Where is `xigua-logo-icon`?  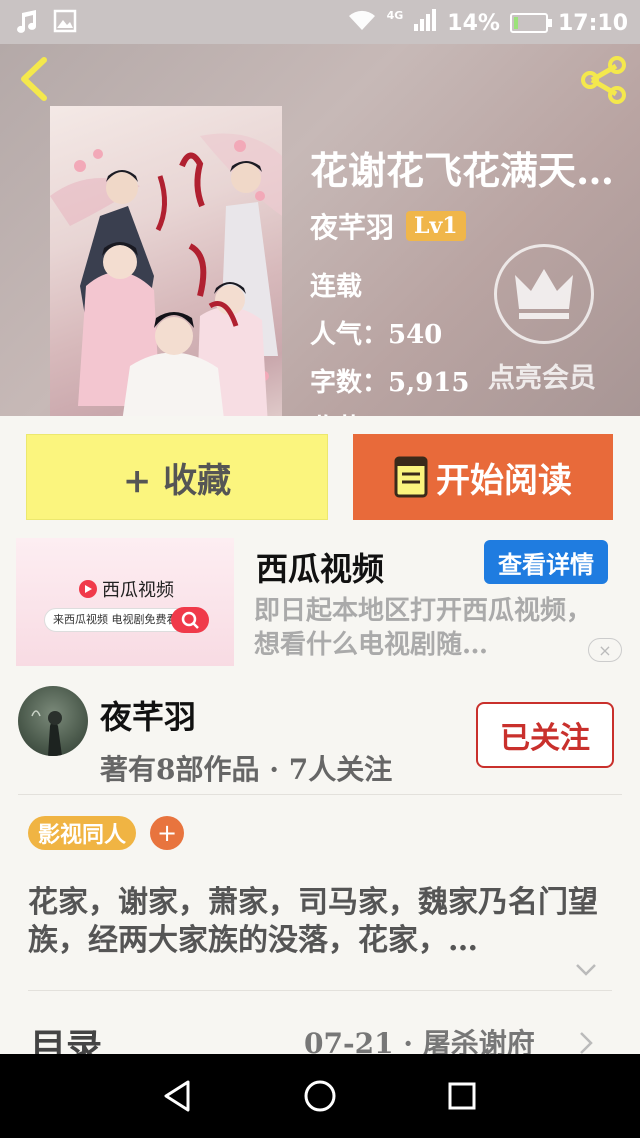
xigua-logo-icon is located at coordinates (88, 589).